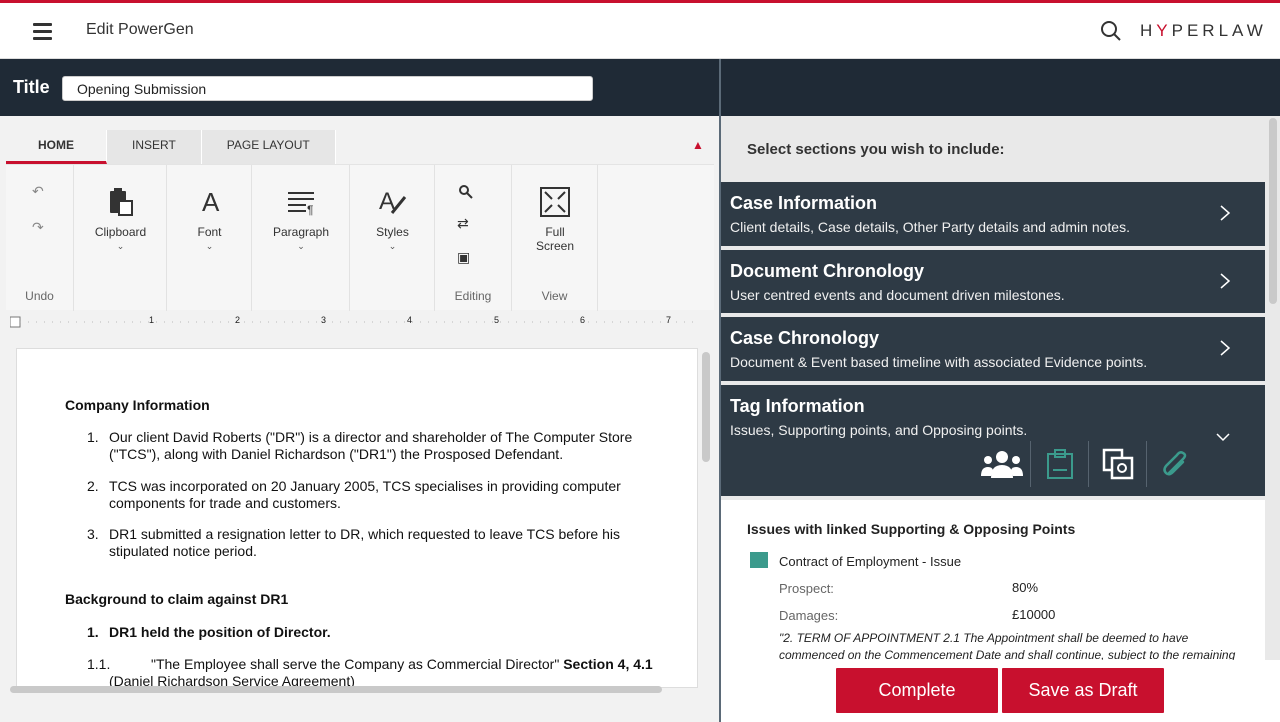 The height and width of the screenshot is (722, 1280). Describe the element at coordinates (463, 257) in the screenshot. I see `select-icon: ▣` at that location.